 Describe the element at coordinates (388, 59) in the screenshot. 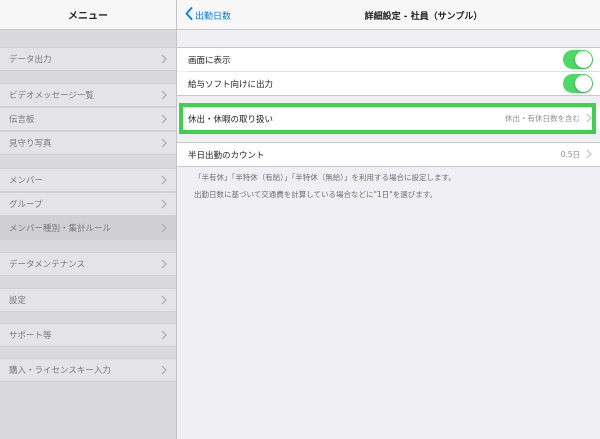

I see `show-on-screen-row: 画面に表示` at that location.